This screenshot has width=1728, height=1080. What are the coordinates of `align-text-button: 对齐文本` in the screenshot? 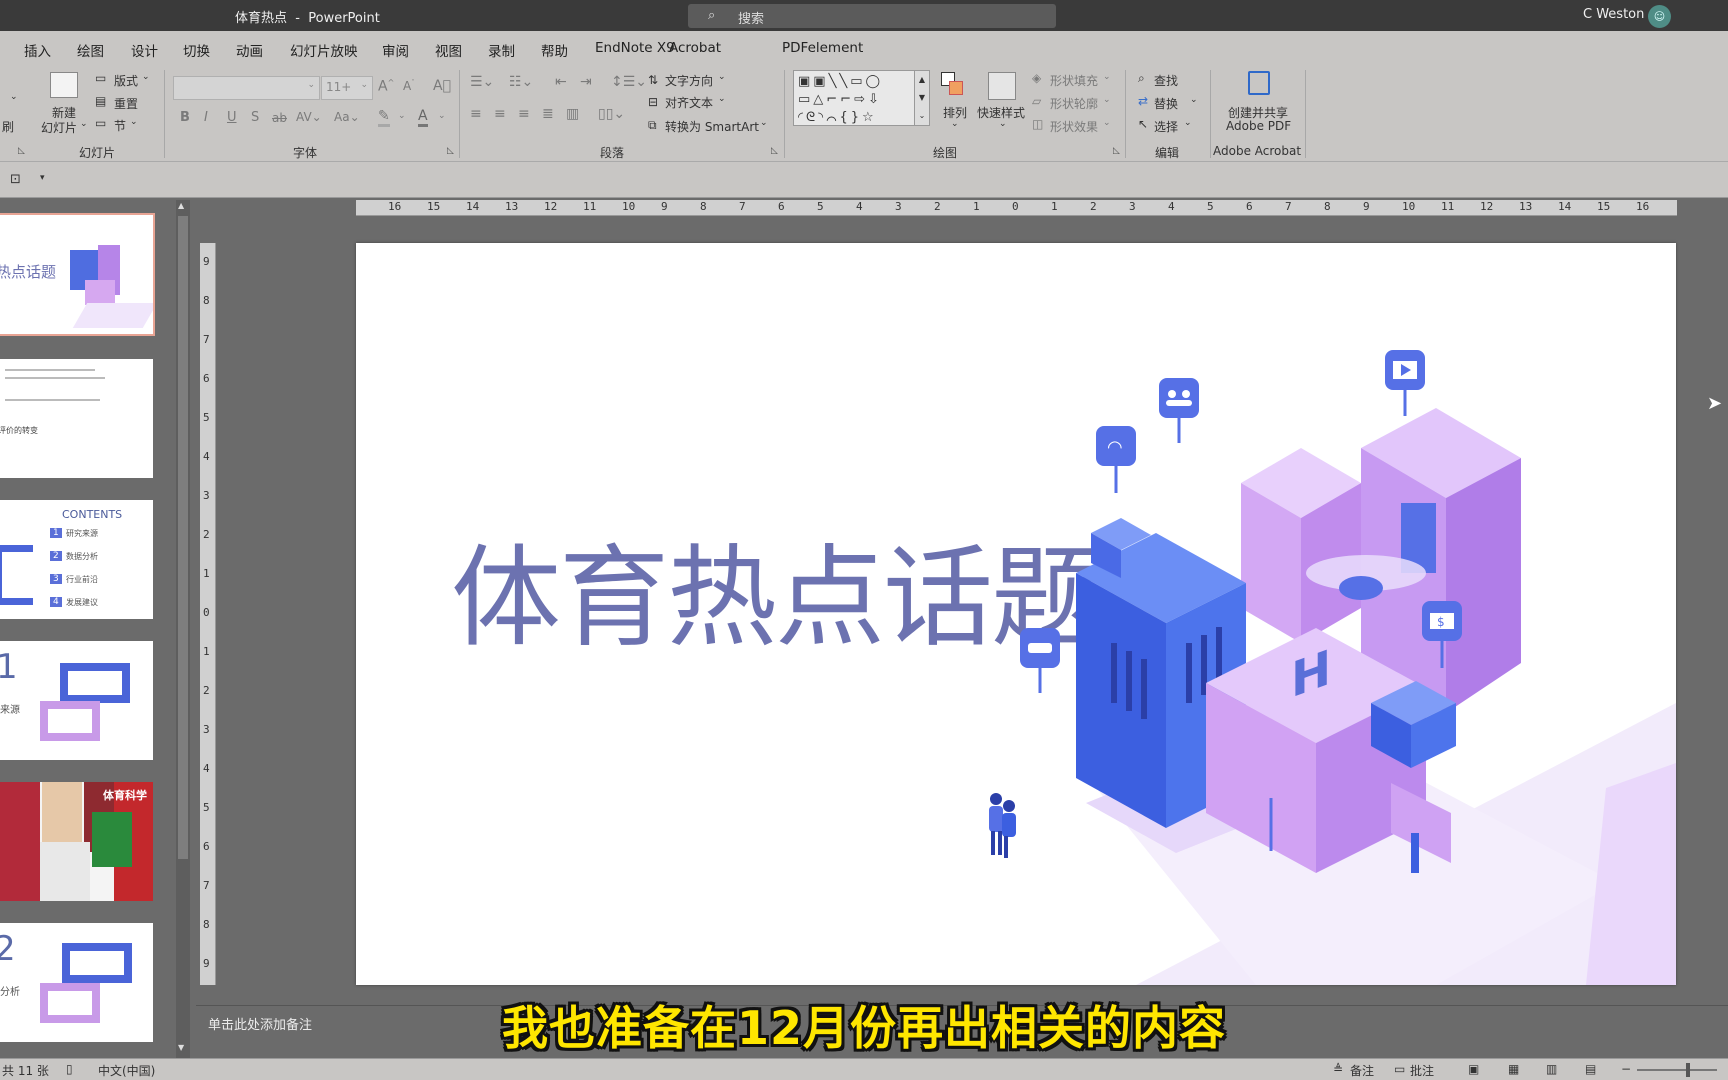 It's located at (689, 102).